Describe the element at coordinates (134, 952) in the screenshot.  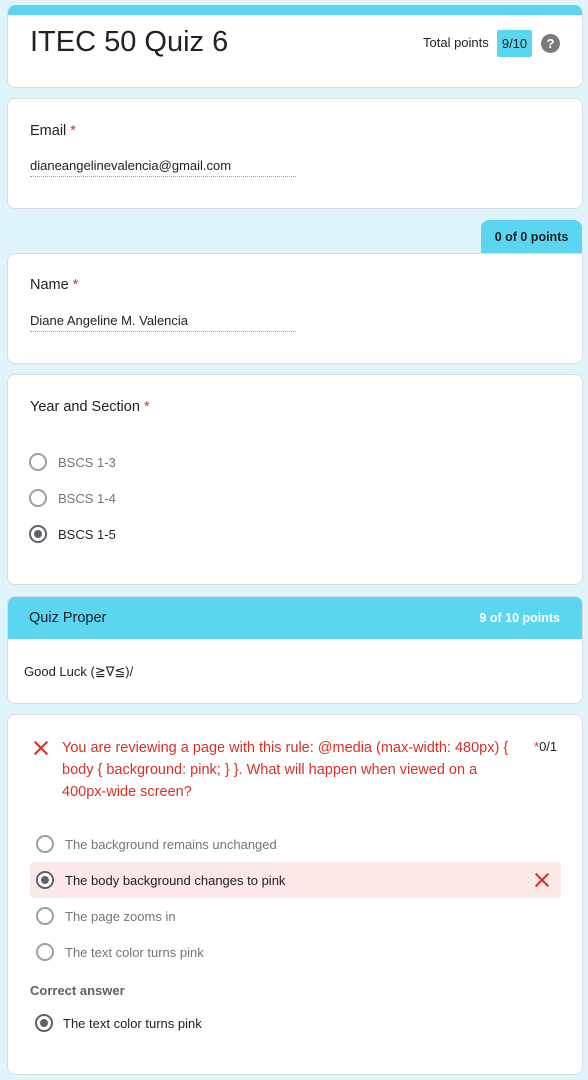
I see `option-label-4: The text color turns pink` at that location.